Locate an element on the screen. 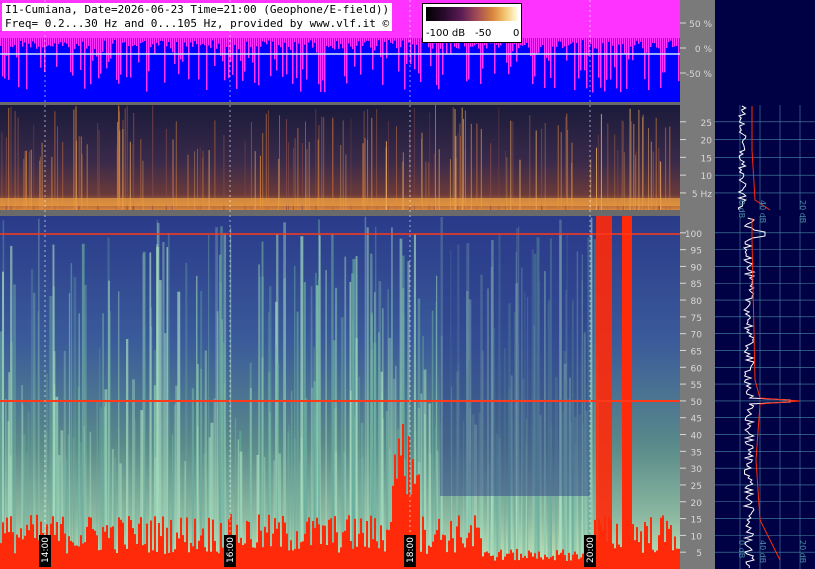 The width and height of the screenshot is (815, 569). low-freq-band is located at coordinates (340, 202).